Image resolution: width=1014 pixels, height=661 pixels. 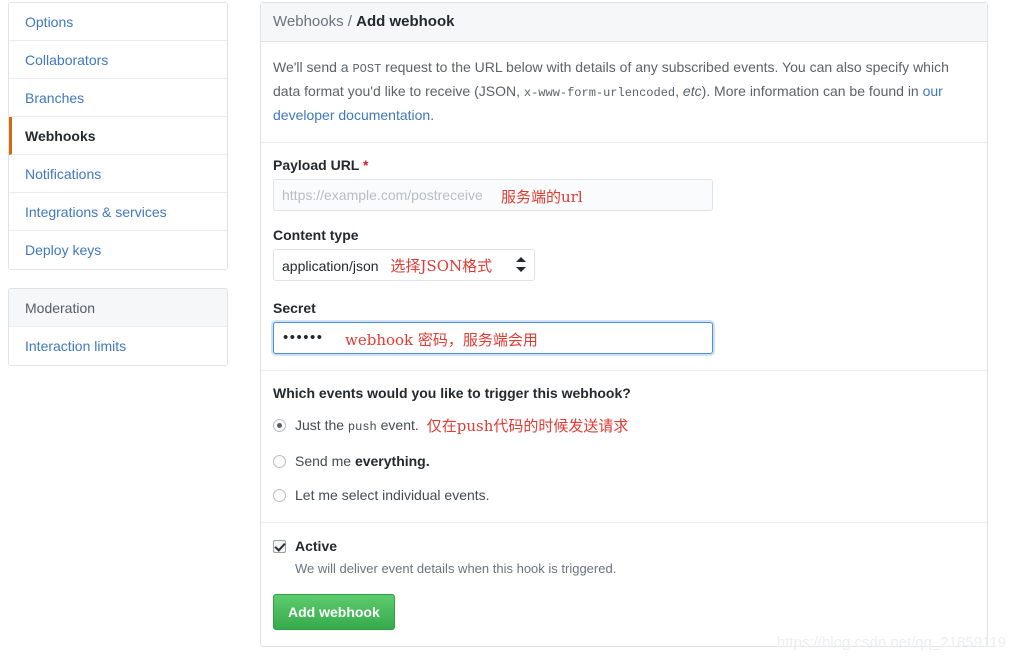 What do you see at coordinates (679, 91) in the screenshot?
I see `intro-text-3: ,` at bounding box center [679, 91].